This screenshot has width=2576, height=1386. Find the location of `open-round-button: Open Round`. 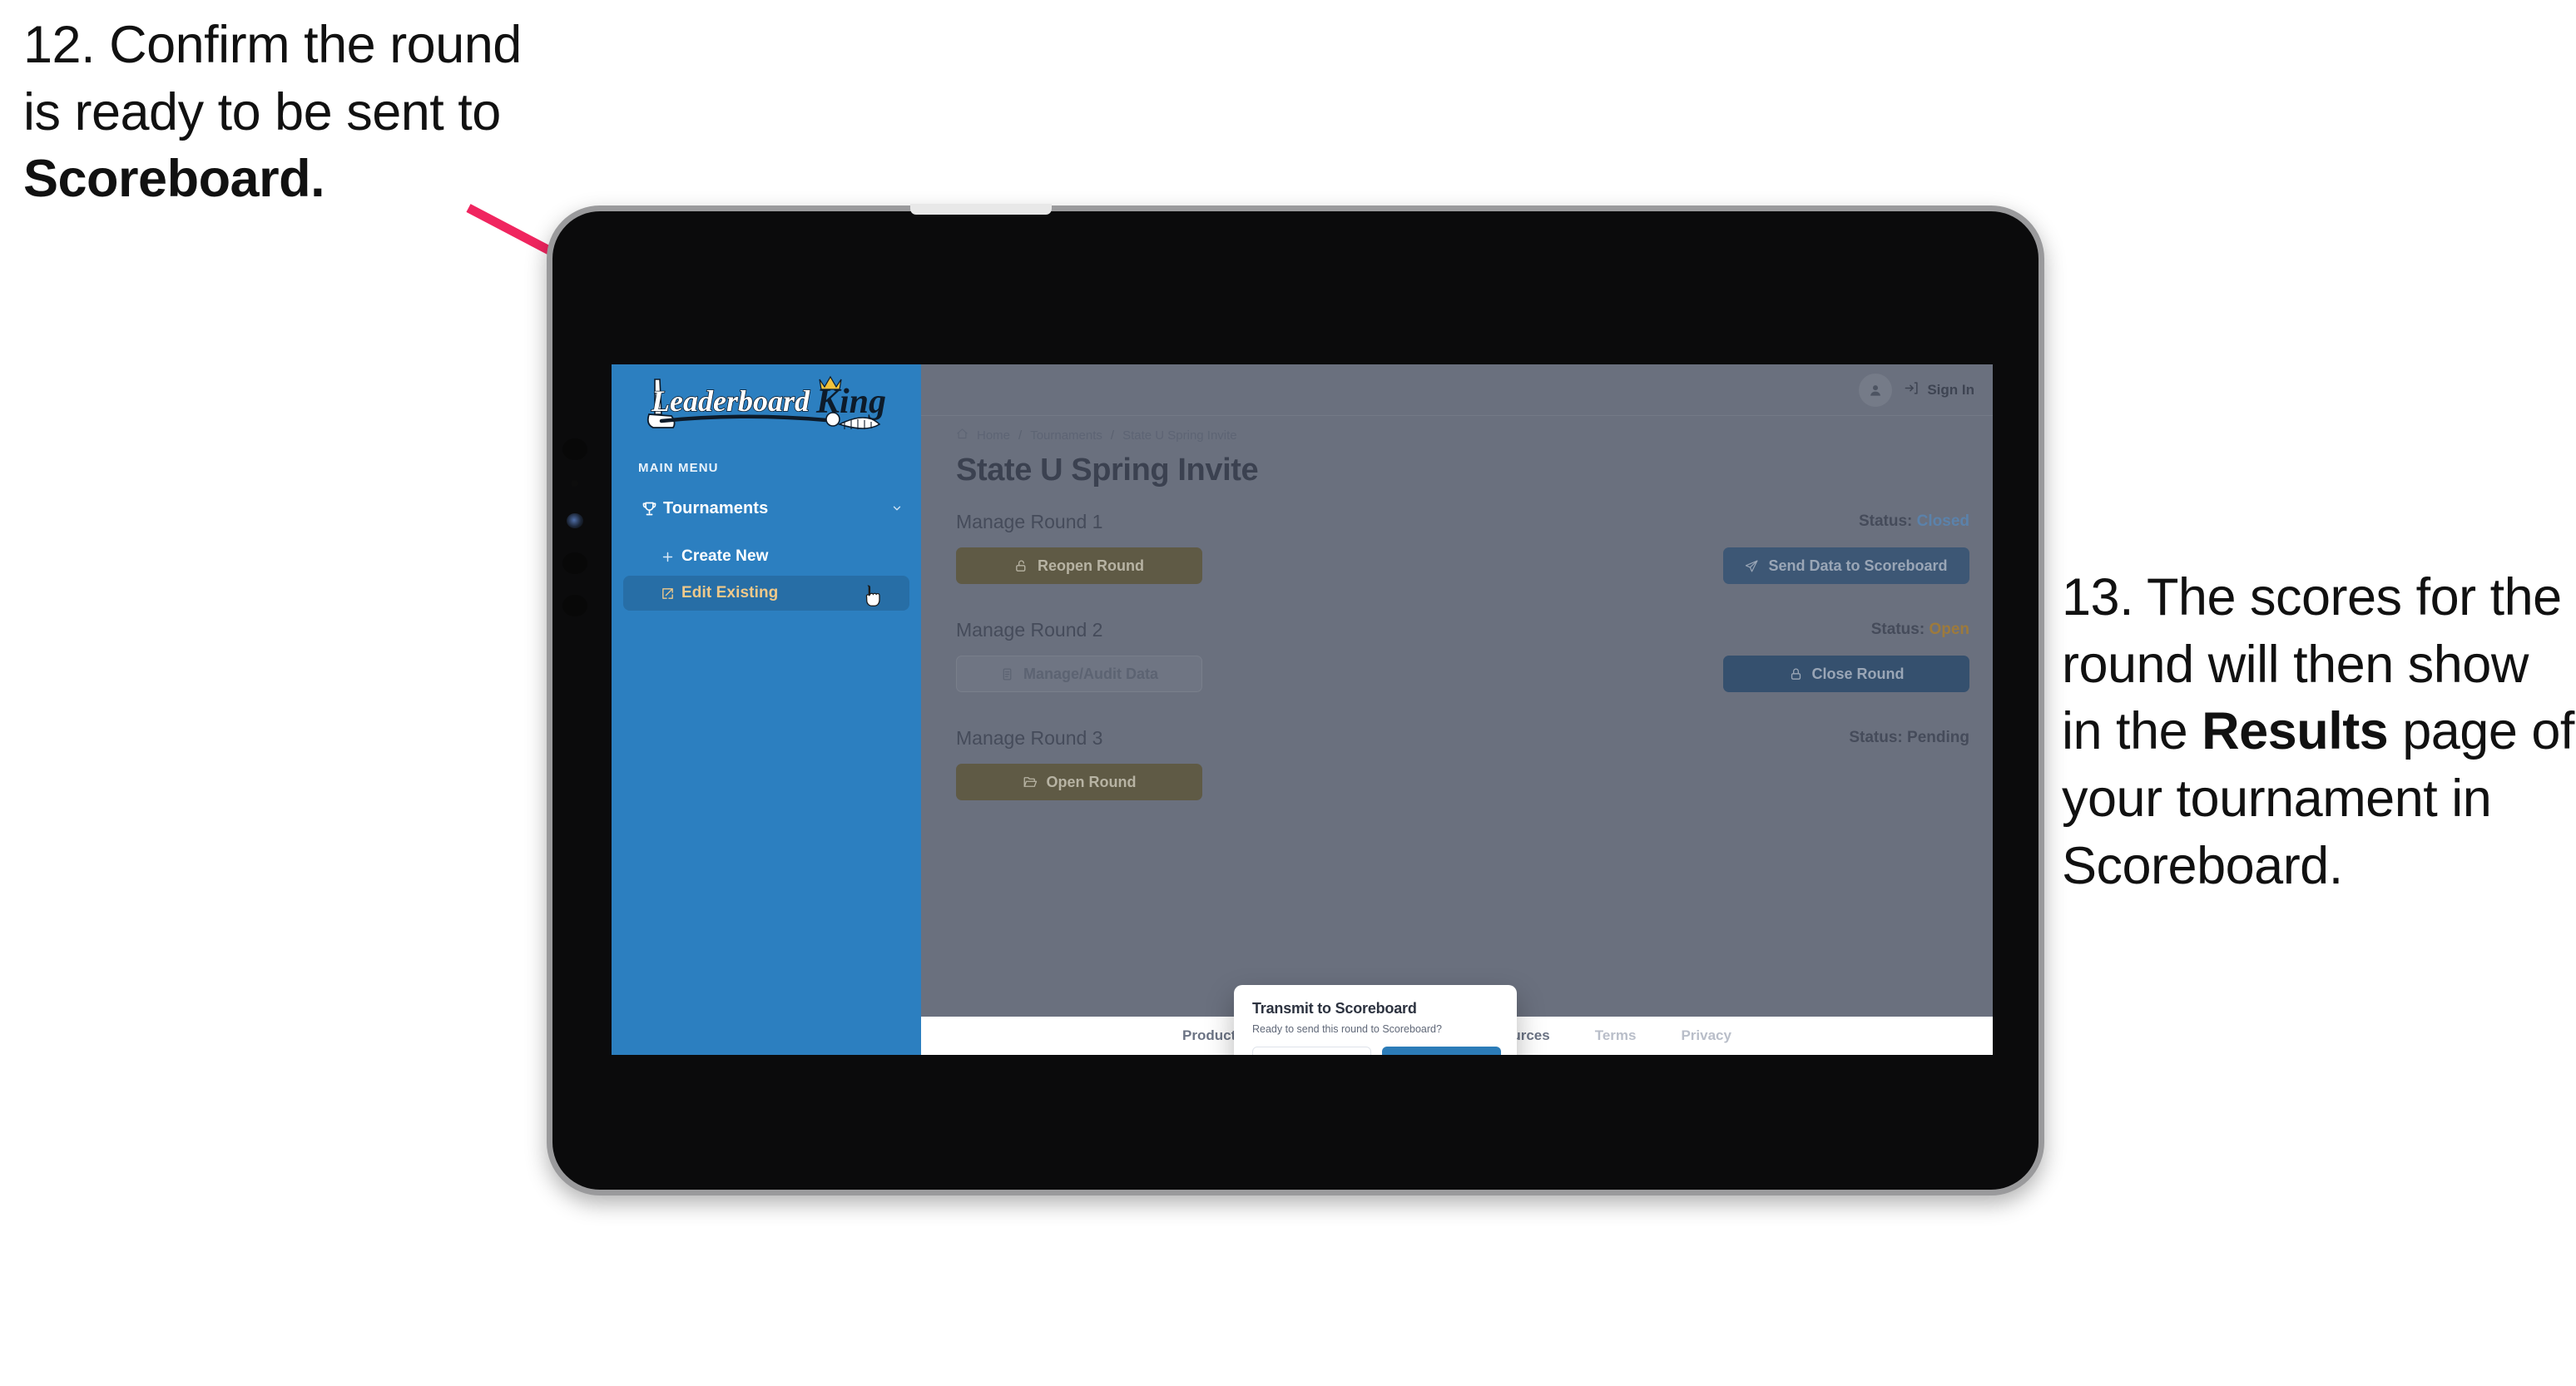

open-round-button: Open Round is located at coordinates (1079, 782).